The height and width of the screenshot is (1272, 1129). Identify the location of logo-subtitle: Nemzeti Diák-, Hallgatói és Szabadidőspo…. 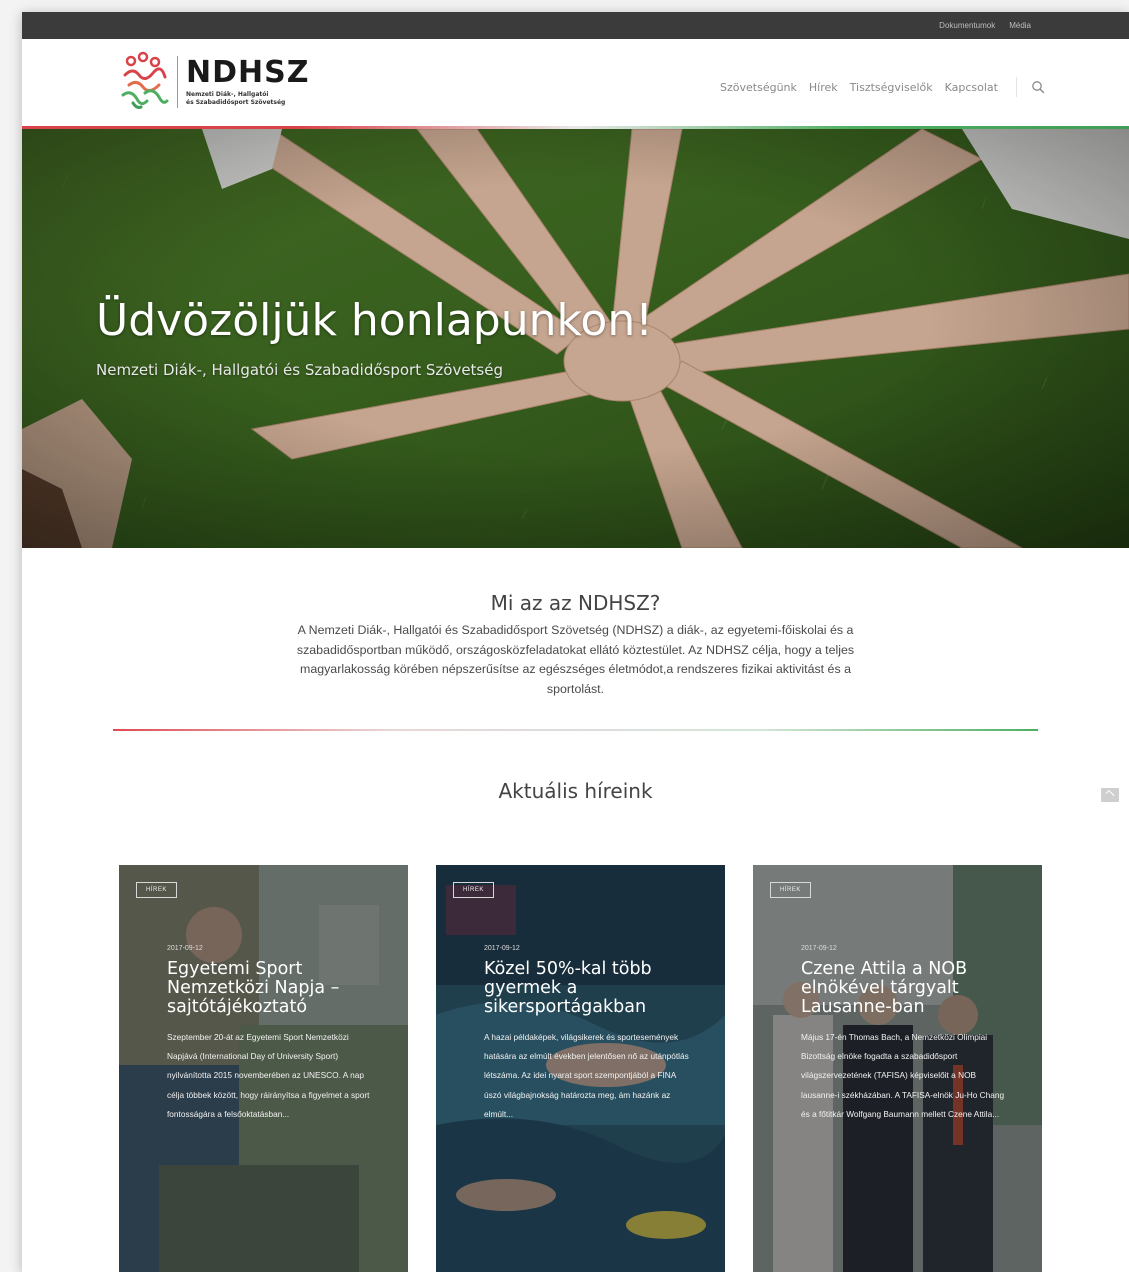
(266, 99).